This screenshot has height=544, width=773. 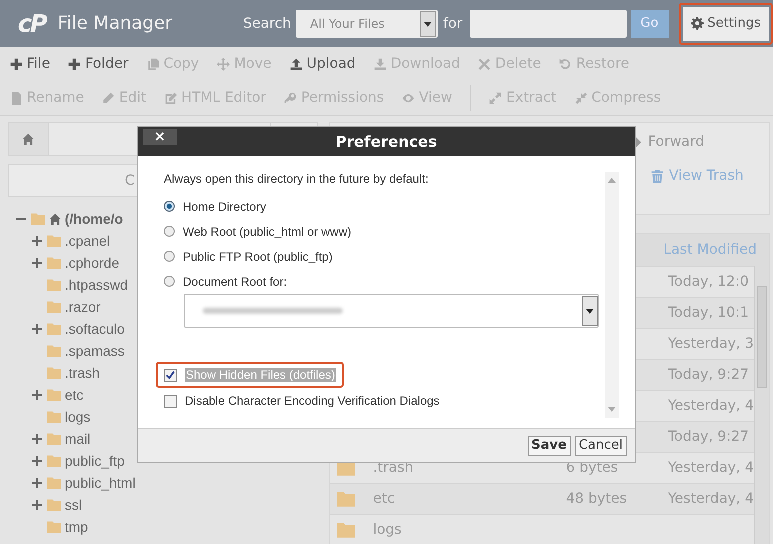 I want to click on for-label: for, so click(x=453, y=24).